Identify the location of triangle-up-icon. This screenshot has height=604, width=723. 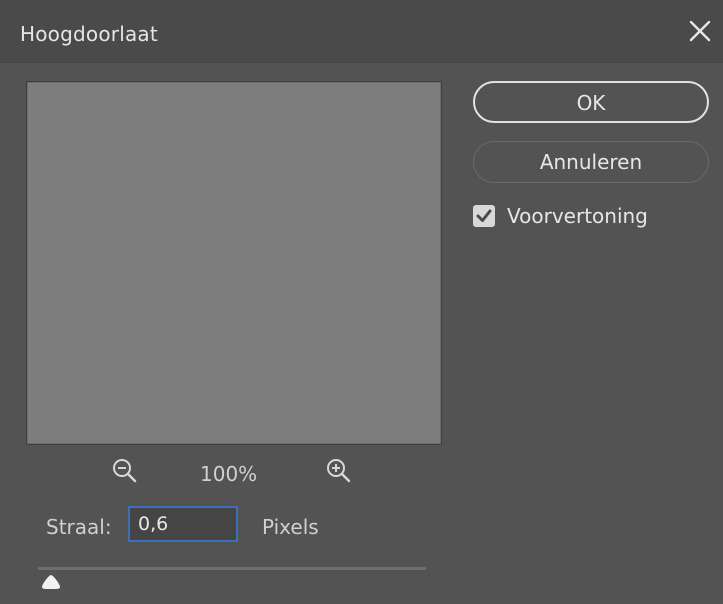
(50, 582).